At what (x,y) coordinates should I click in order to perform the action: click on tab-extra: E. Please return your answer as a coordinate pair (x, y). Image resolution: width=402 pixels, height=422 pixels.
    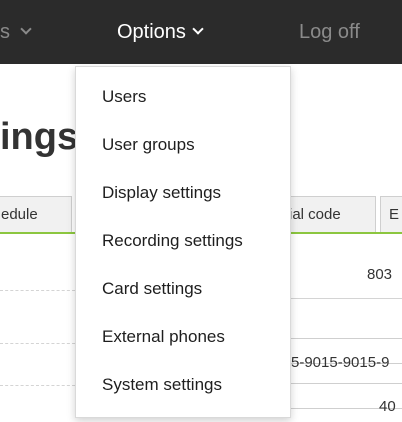
    Looking at the image, I should click on (391, 214).